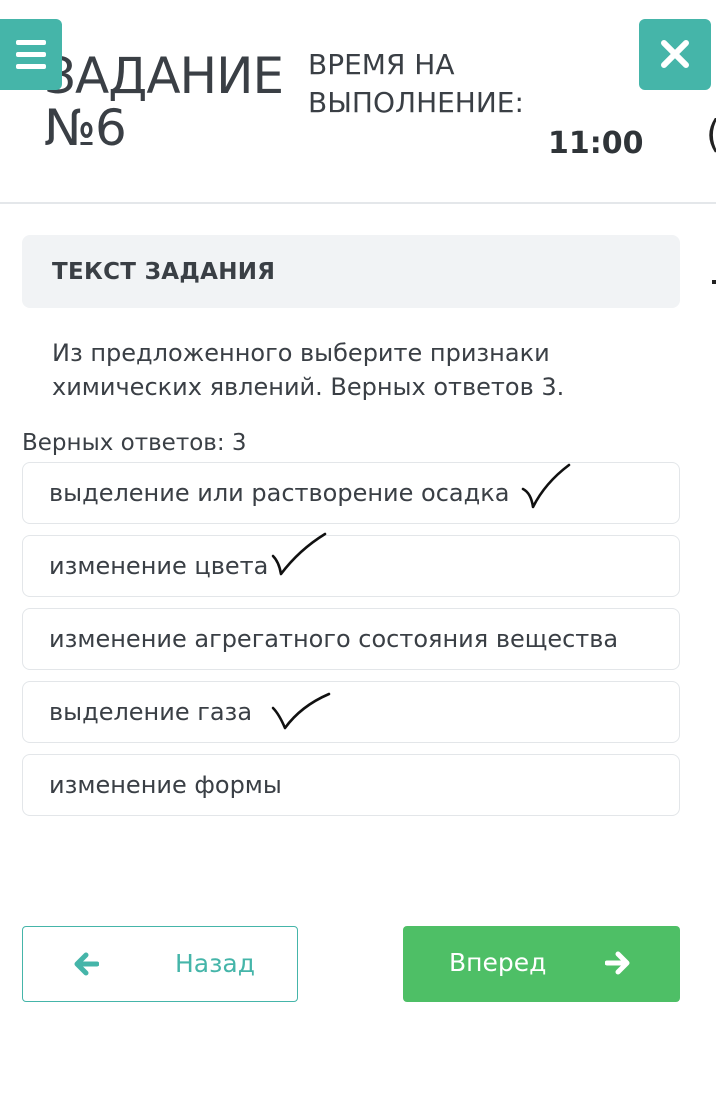 The height and width of the screenshot is (1106, 716). I want to click on answer-option-1: выделение или растворение осадка, so click(351, 493).